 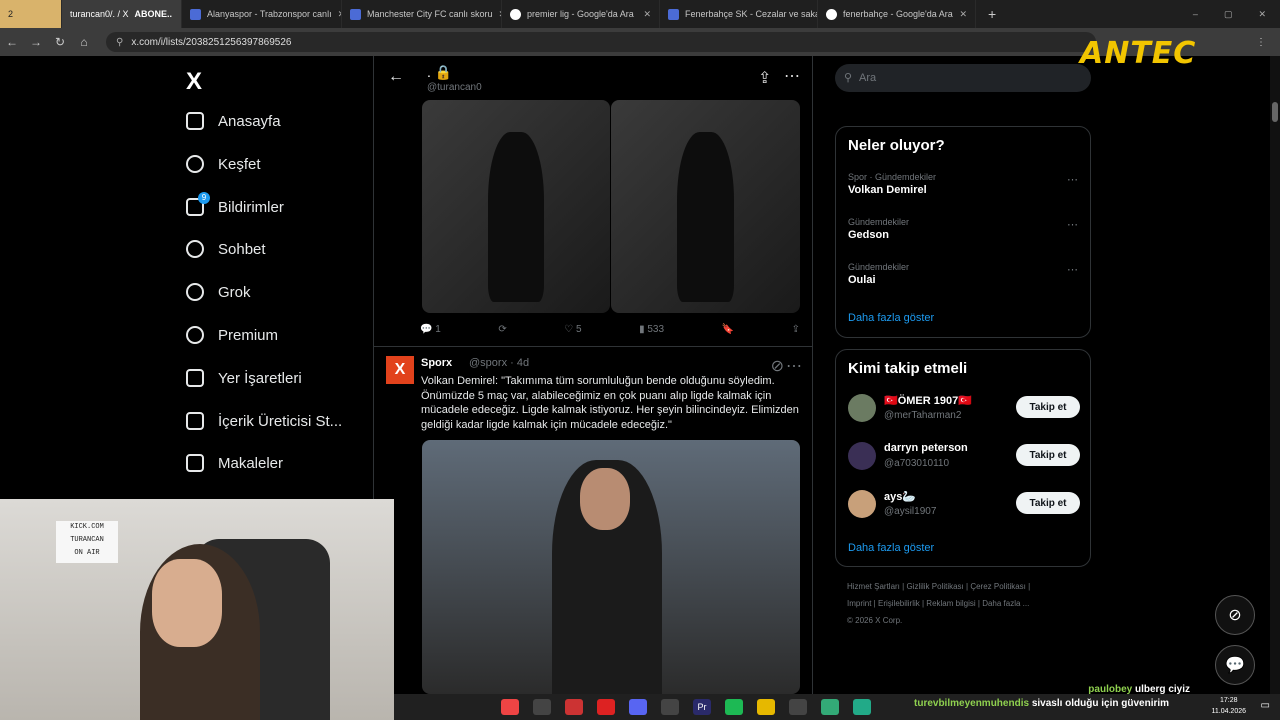 What do you see at coordinates (1235, 665) in the screenshot?
I see `messages-fab-icon: 💬` at bounding box center [1235, 665].